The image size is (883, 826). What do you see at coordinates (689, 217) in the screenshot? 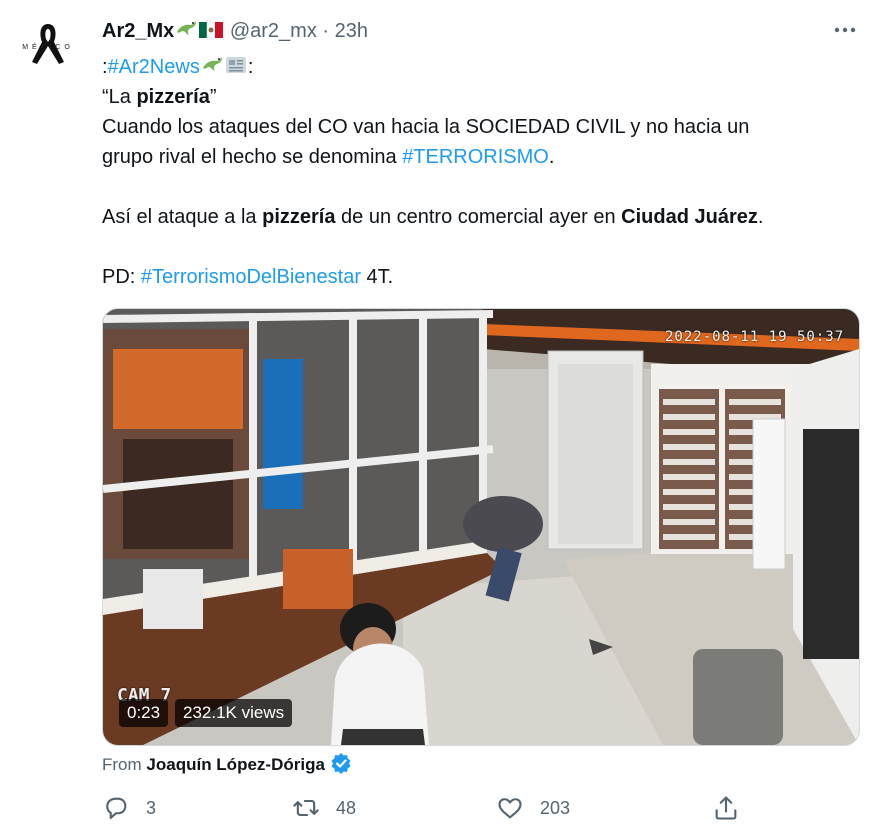
I see `bold-text: Ciudad Juárez` at bounding box center [689, 217].